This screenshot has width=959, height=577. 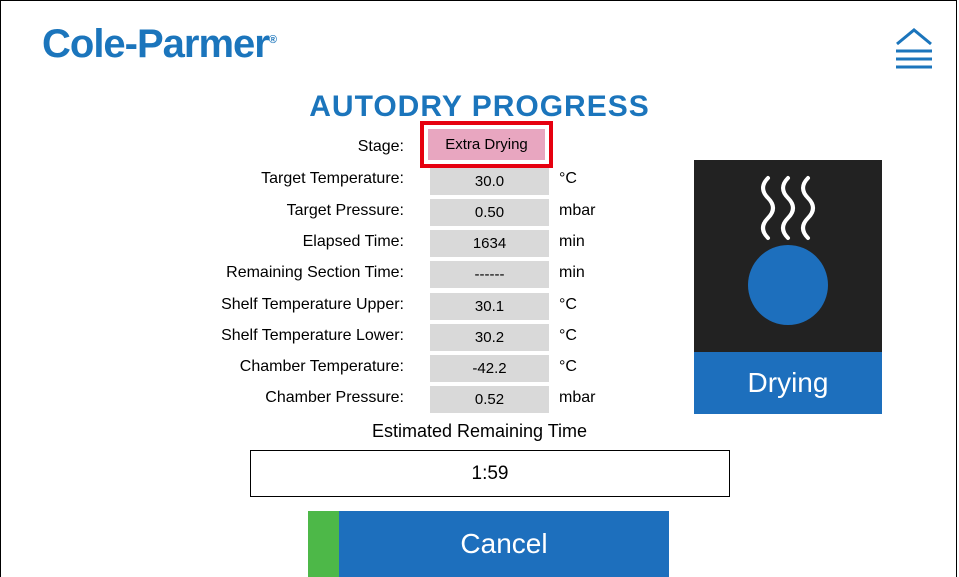 What do you see at coordinates (479, 431) in the screenshot?
I see `estimated-time-label: Estimated Remaining Time` at bounding box center [479, 431].